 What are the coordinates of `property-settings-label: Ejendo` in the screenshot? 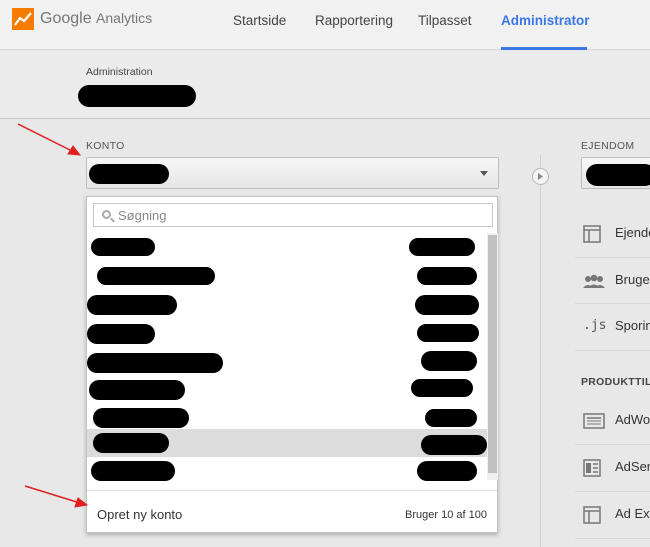 It's located at (632, 232).